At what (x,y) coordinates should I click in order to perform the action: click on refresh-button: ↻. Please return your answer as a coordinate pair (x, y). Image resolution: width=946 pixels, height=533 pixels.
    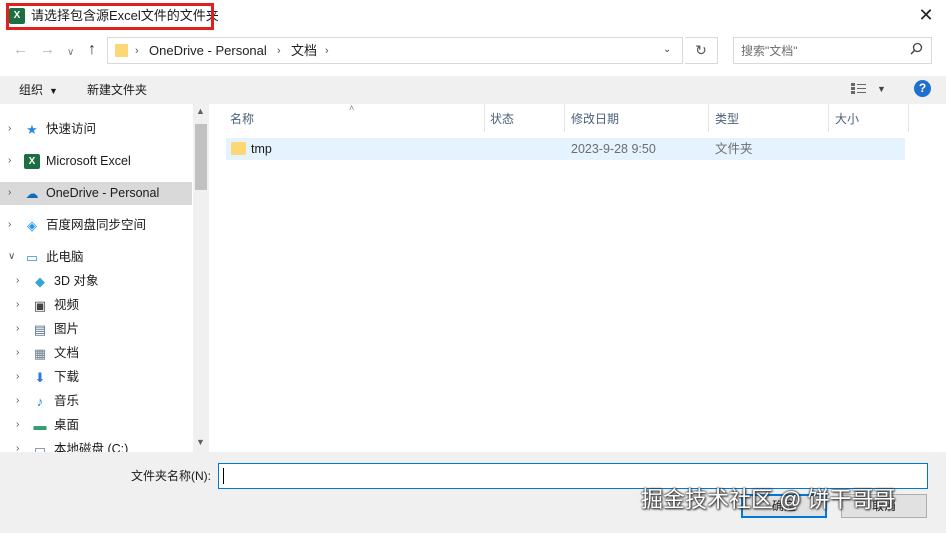
    Looking at the image, I should click on (701, 50).